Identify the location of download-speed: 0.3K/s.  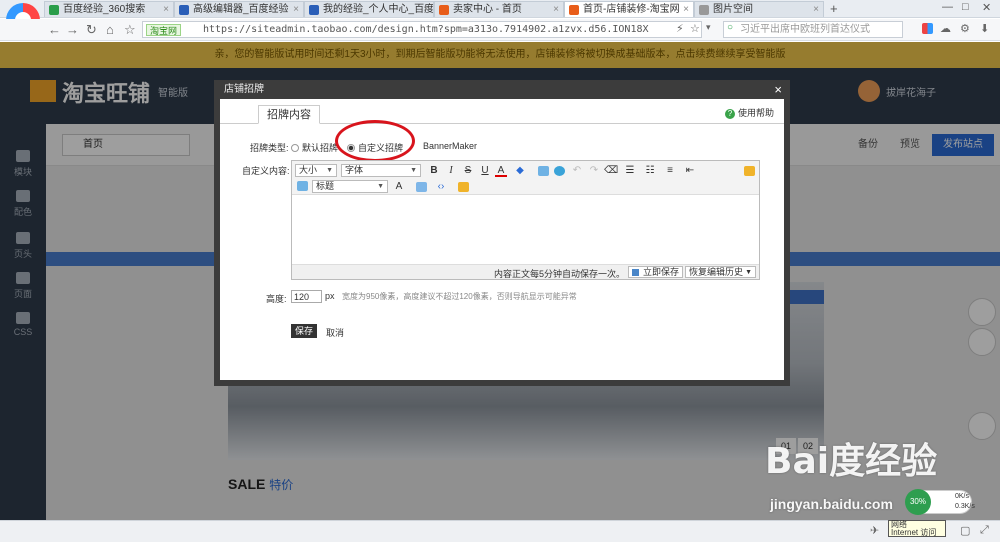
(965, 506).